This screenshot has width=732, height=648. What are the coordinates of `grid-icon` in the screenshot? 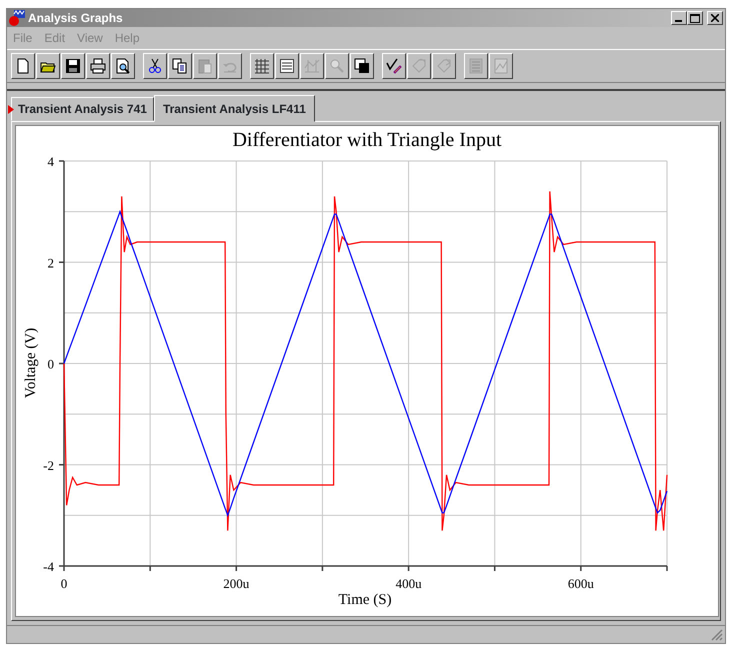 It's located at (262, 66).